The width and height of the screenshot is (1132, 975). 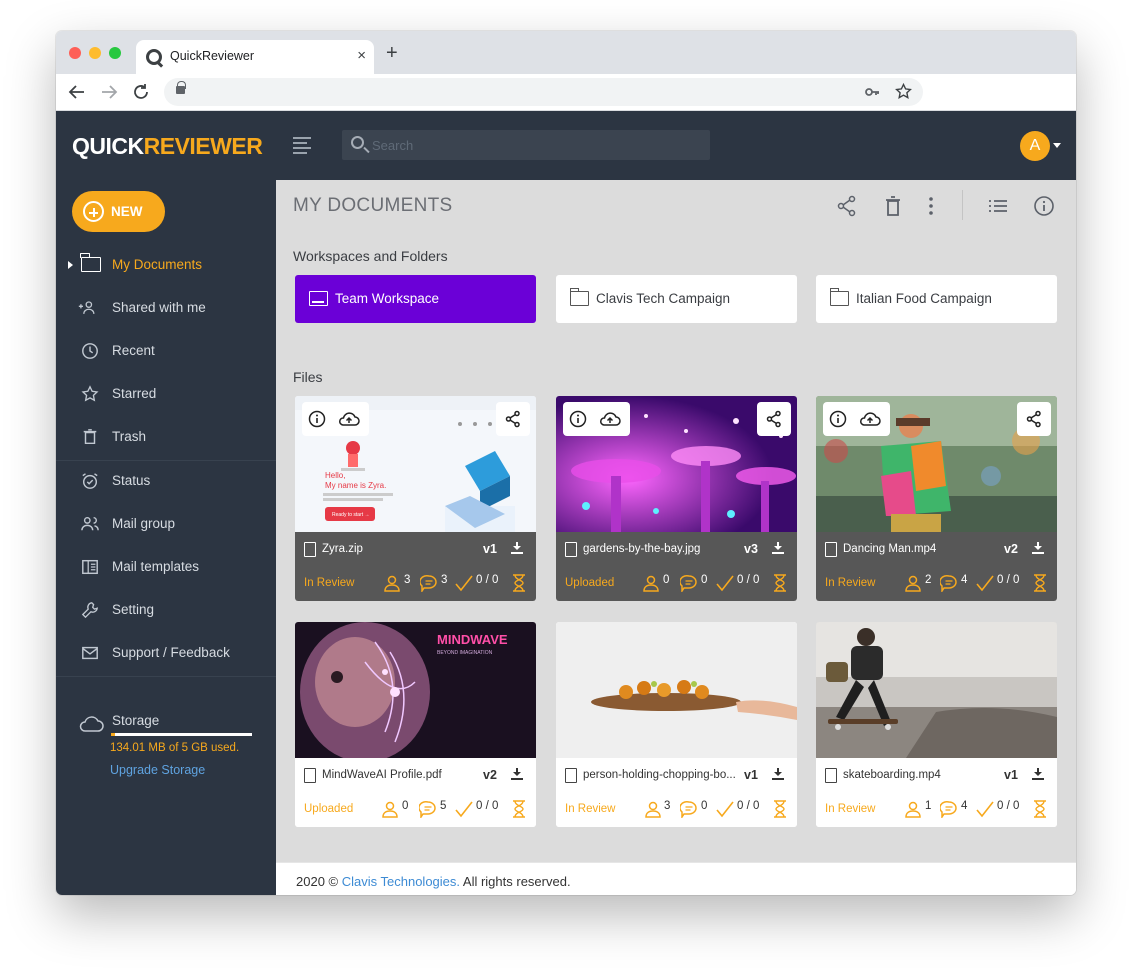 I want to click on file-name: Zyra.zip, so click(x=399, y=549).